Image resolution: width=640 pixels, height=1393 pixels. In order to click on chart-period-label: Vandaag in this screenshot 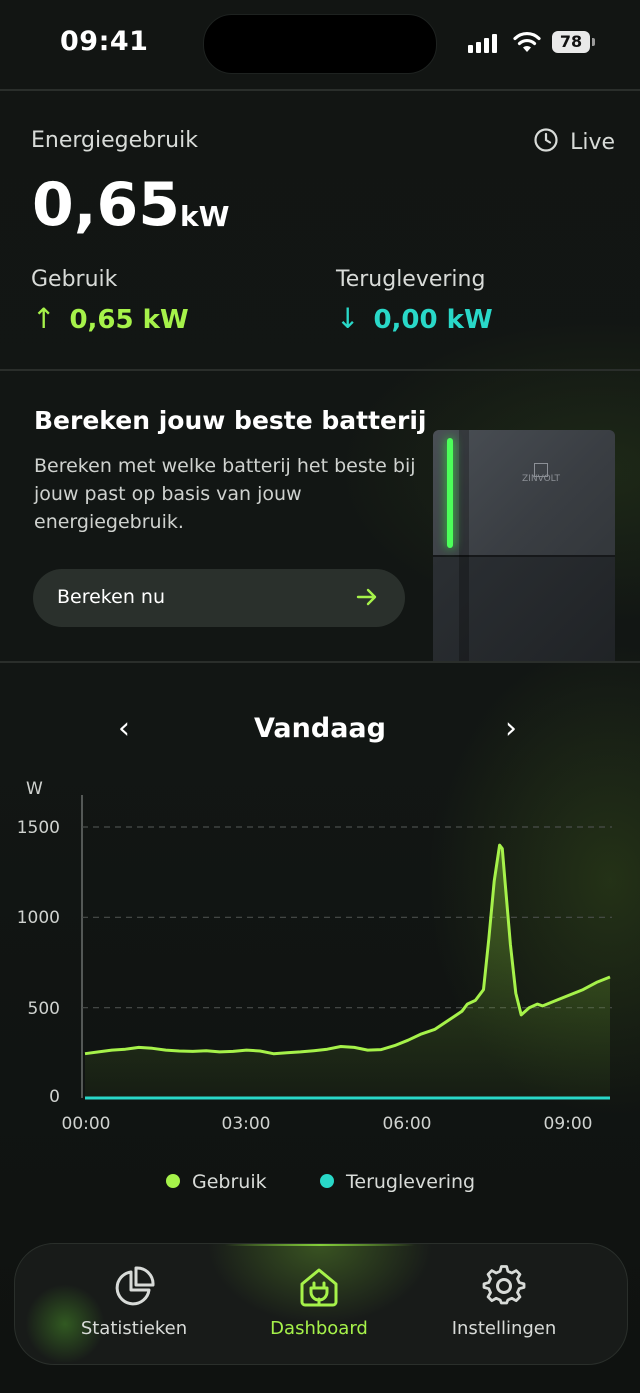, I will do `click(320, 728)`.